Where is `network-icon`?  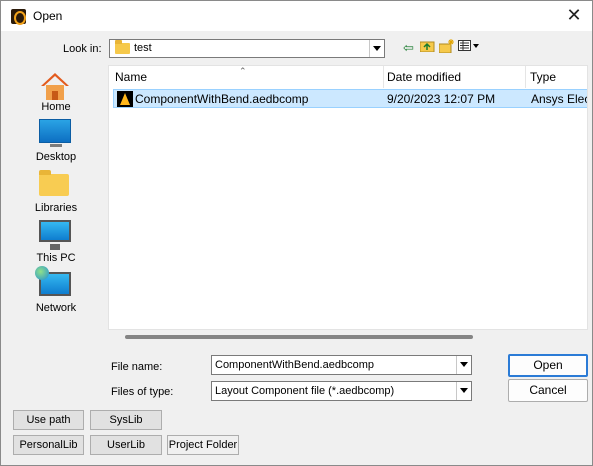
network-icon is located at coordinates (53, 281).